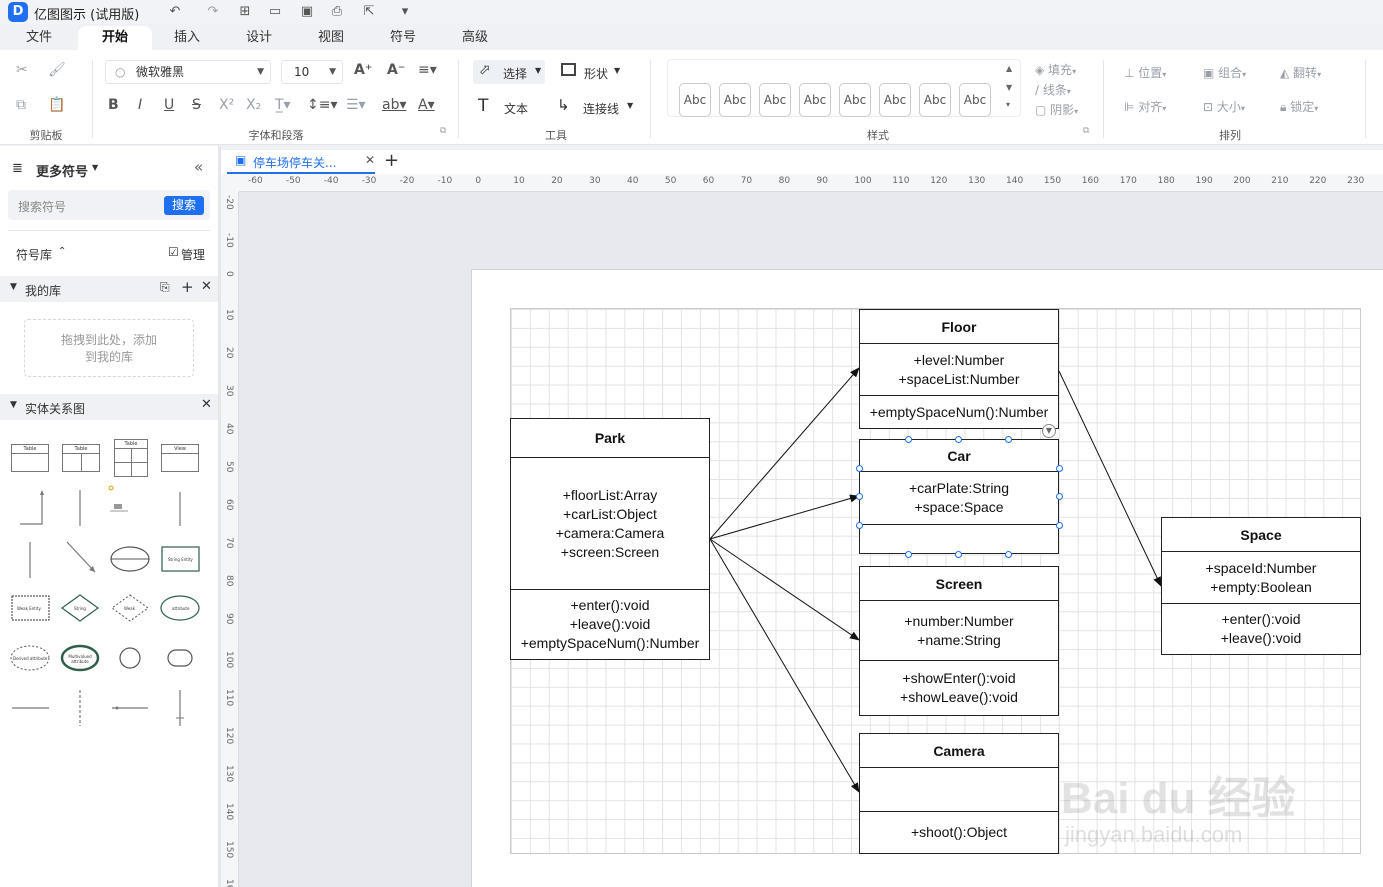  What do you see at coordinates (509, 72) in the screenshot?
I see `select-tool-button: ⬀ 选择 ▼` at bounding box center [509, 72].